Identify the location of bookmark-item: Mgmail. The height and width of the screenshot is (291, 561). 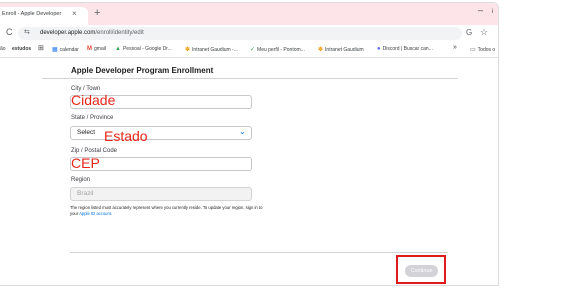
(96, 49).